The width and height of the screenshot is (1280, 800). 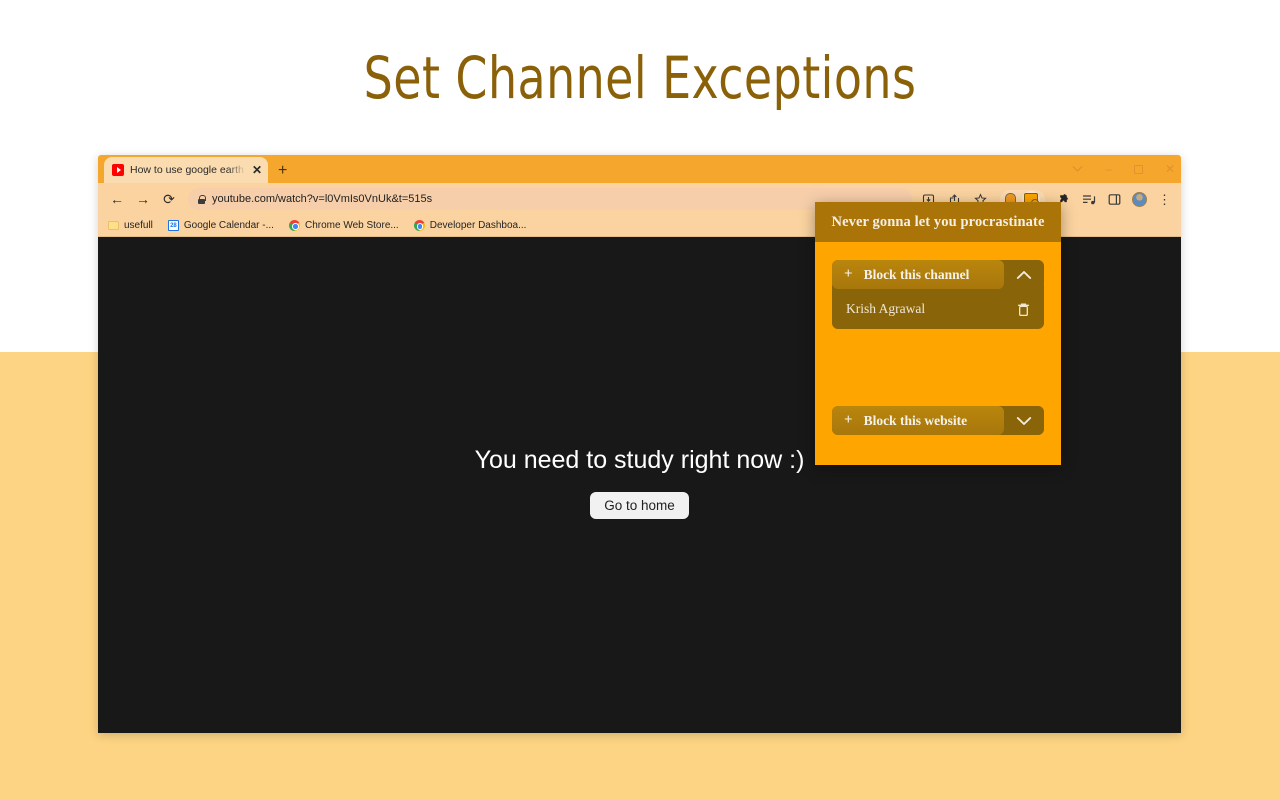 What do you see at coordinates (202, 199) in the screenshot?
I see `lock-icon` at bounding box center [202, 199].